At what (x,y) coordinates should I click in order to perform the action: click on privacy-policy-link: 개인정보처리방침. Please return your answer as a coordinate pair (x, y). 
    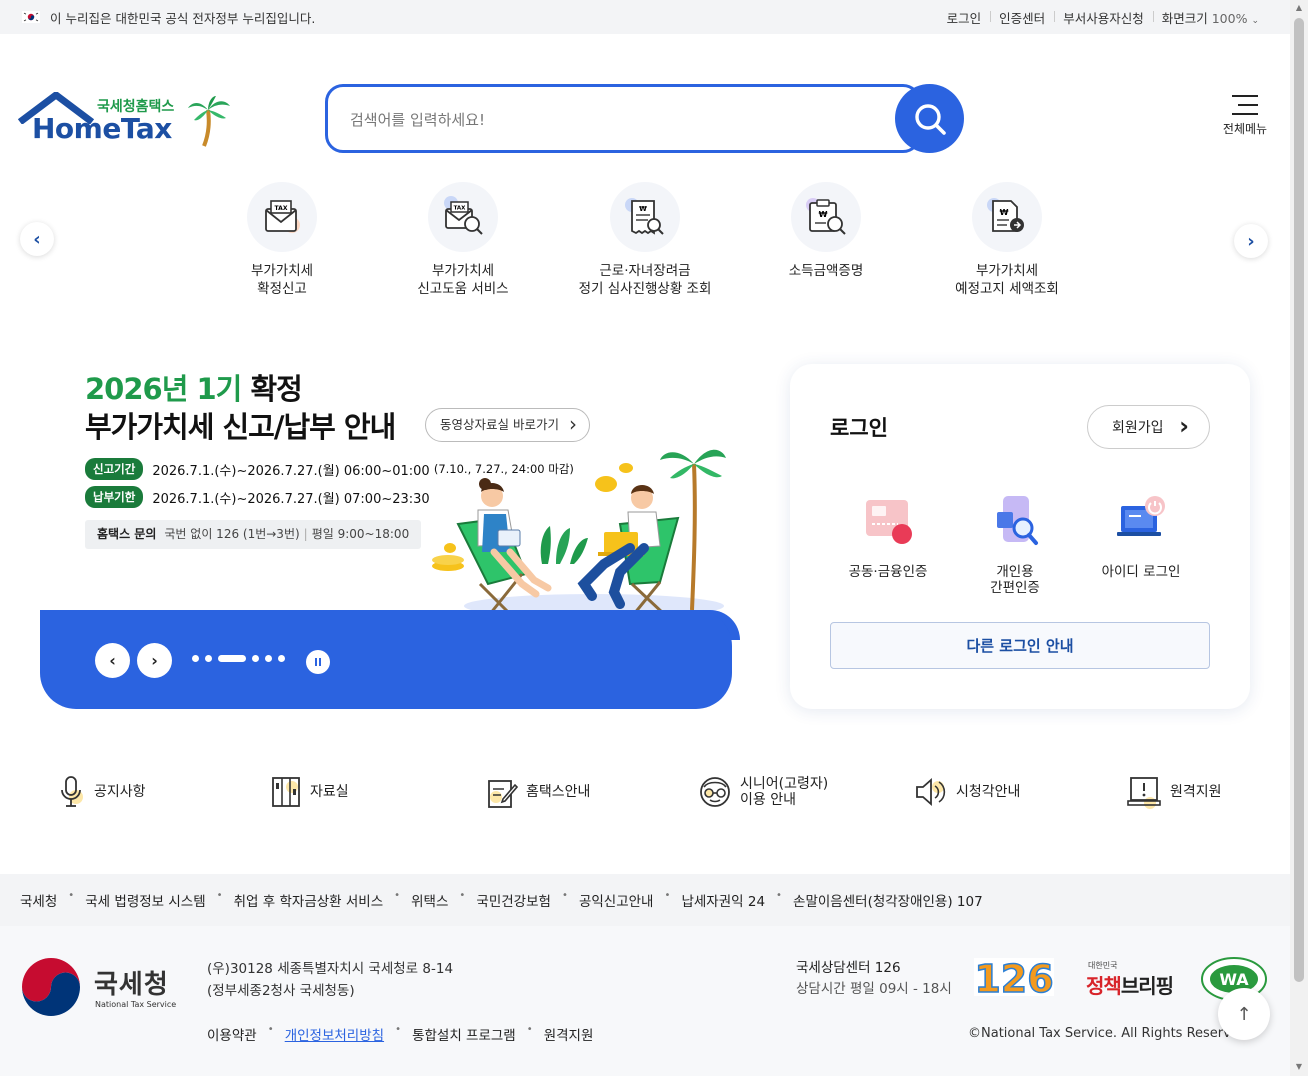
    Looking at the image, I should click on (333, 1034).